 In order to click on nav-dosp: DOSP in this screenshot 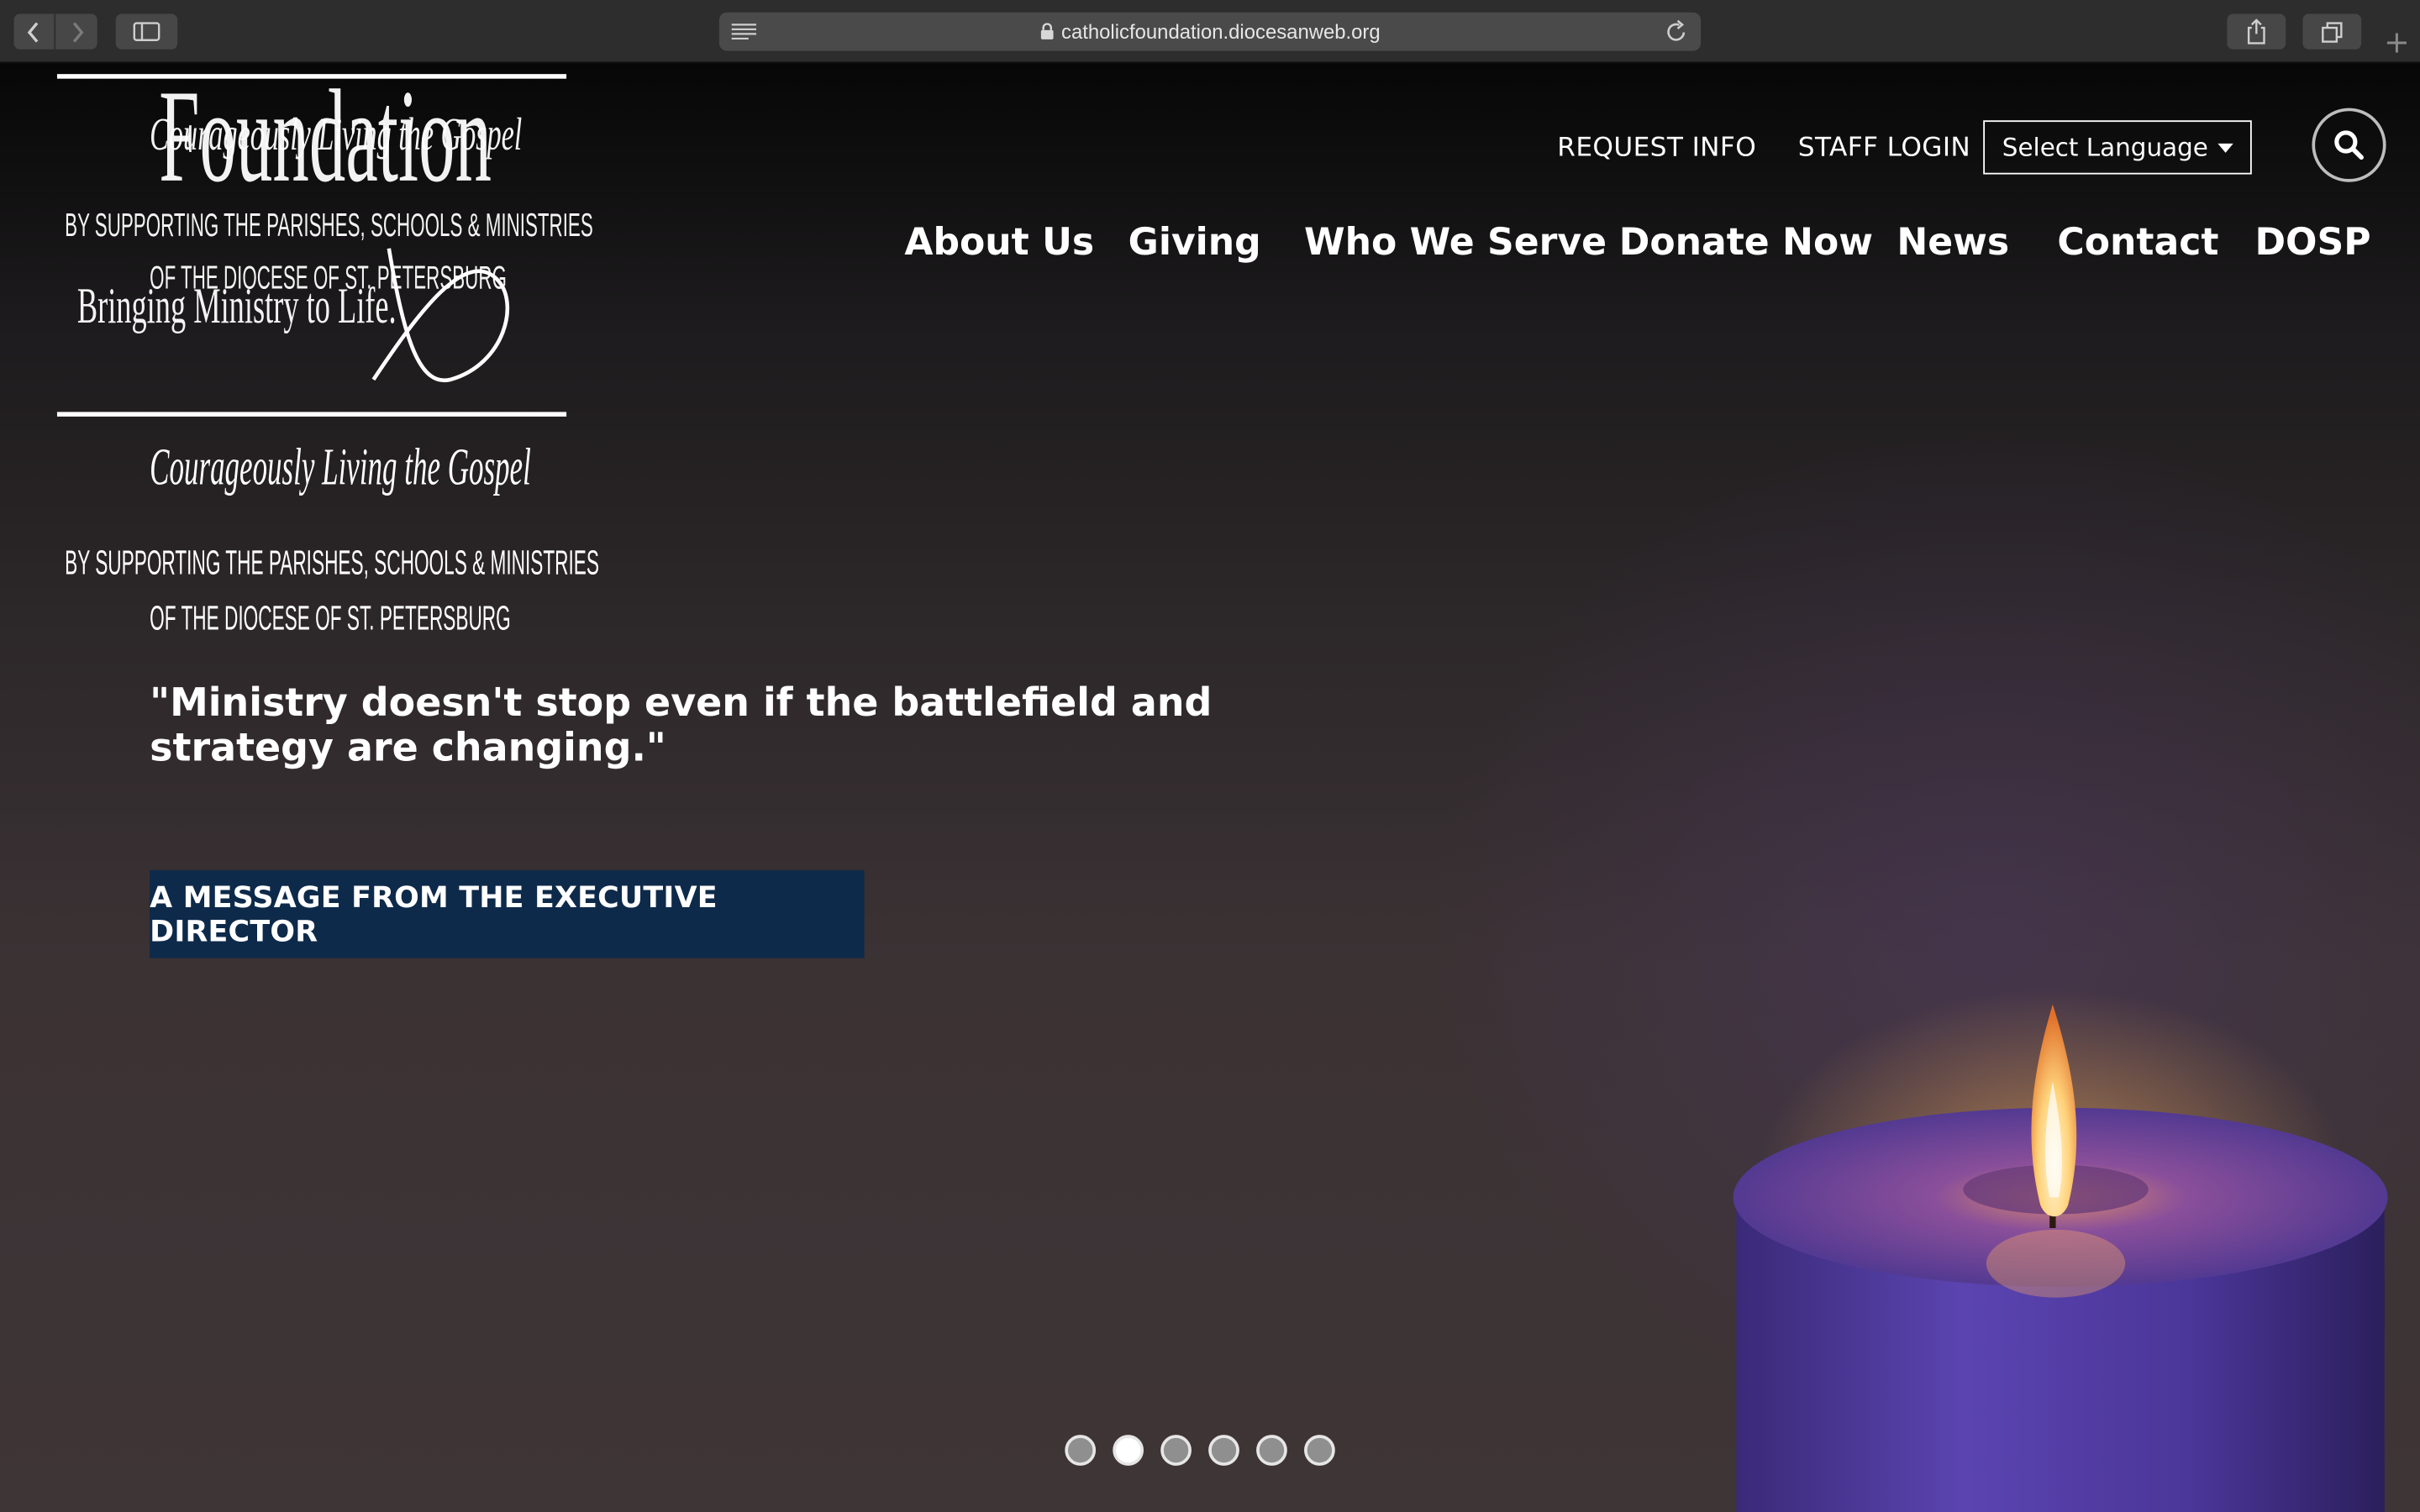, I will do `click(2312, 242)`.